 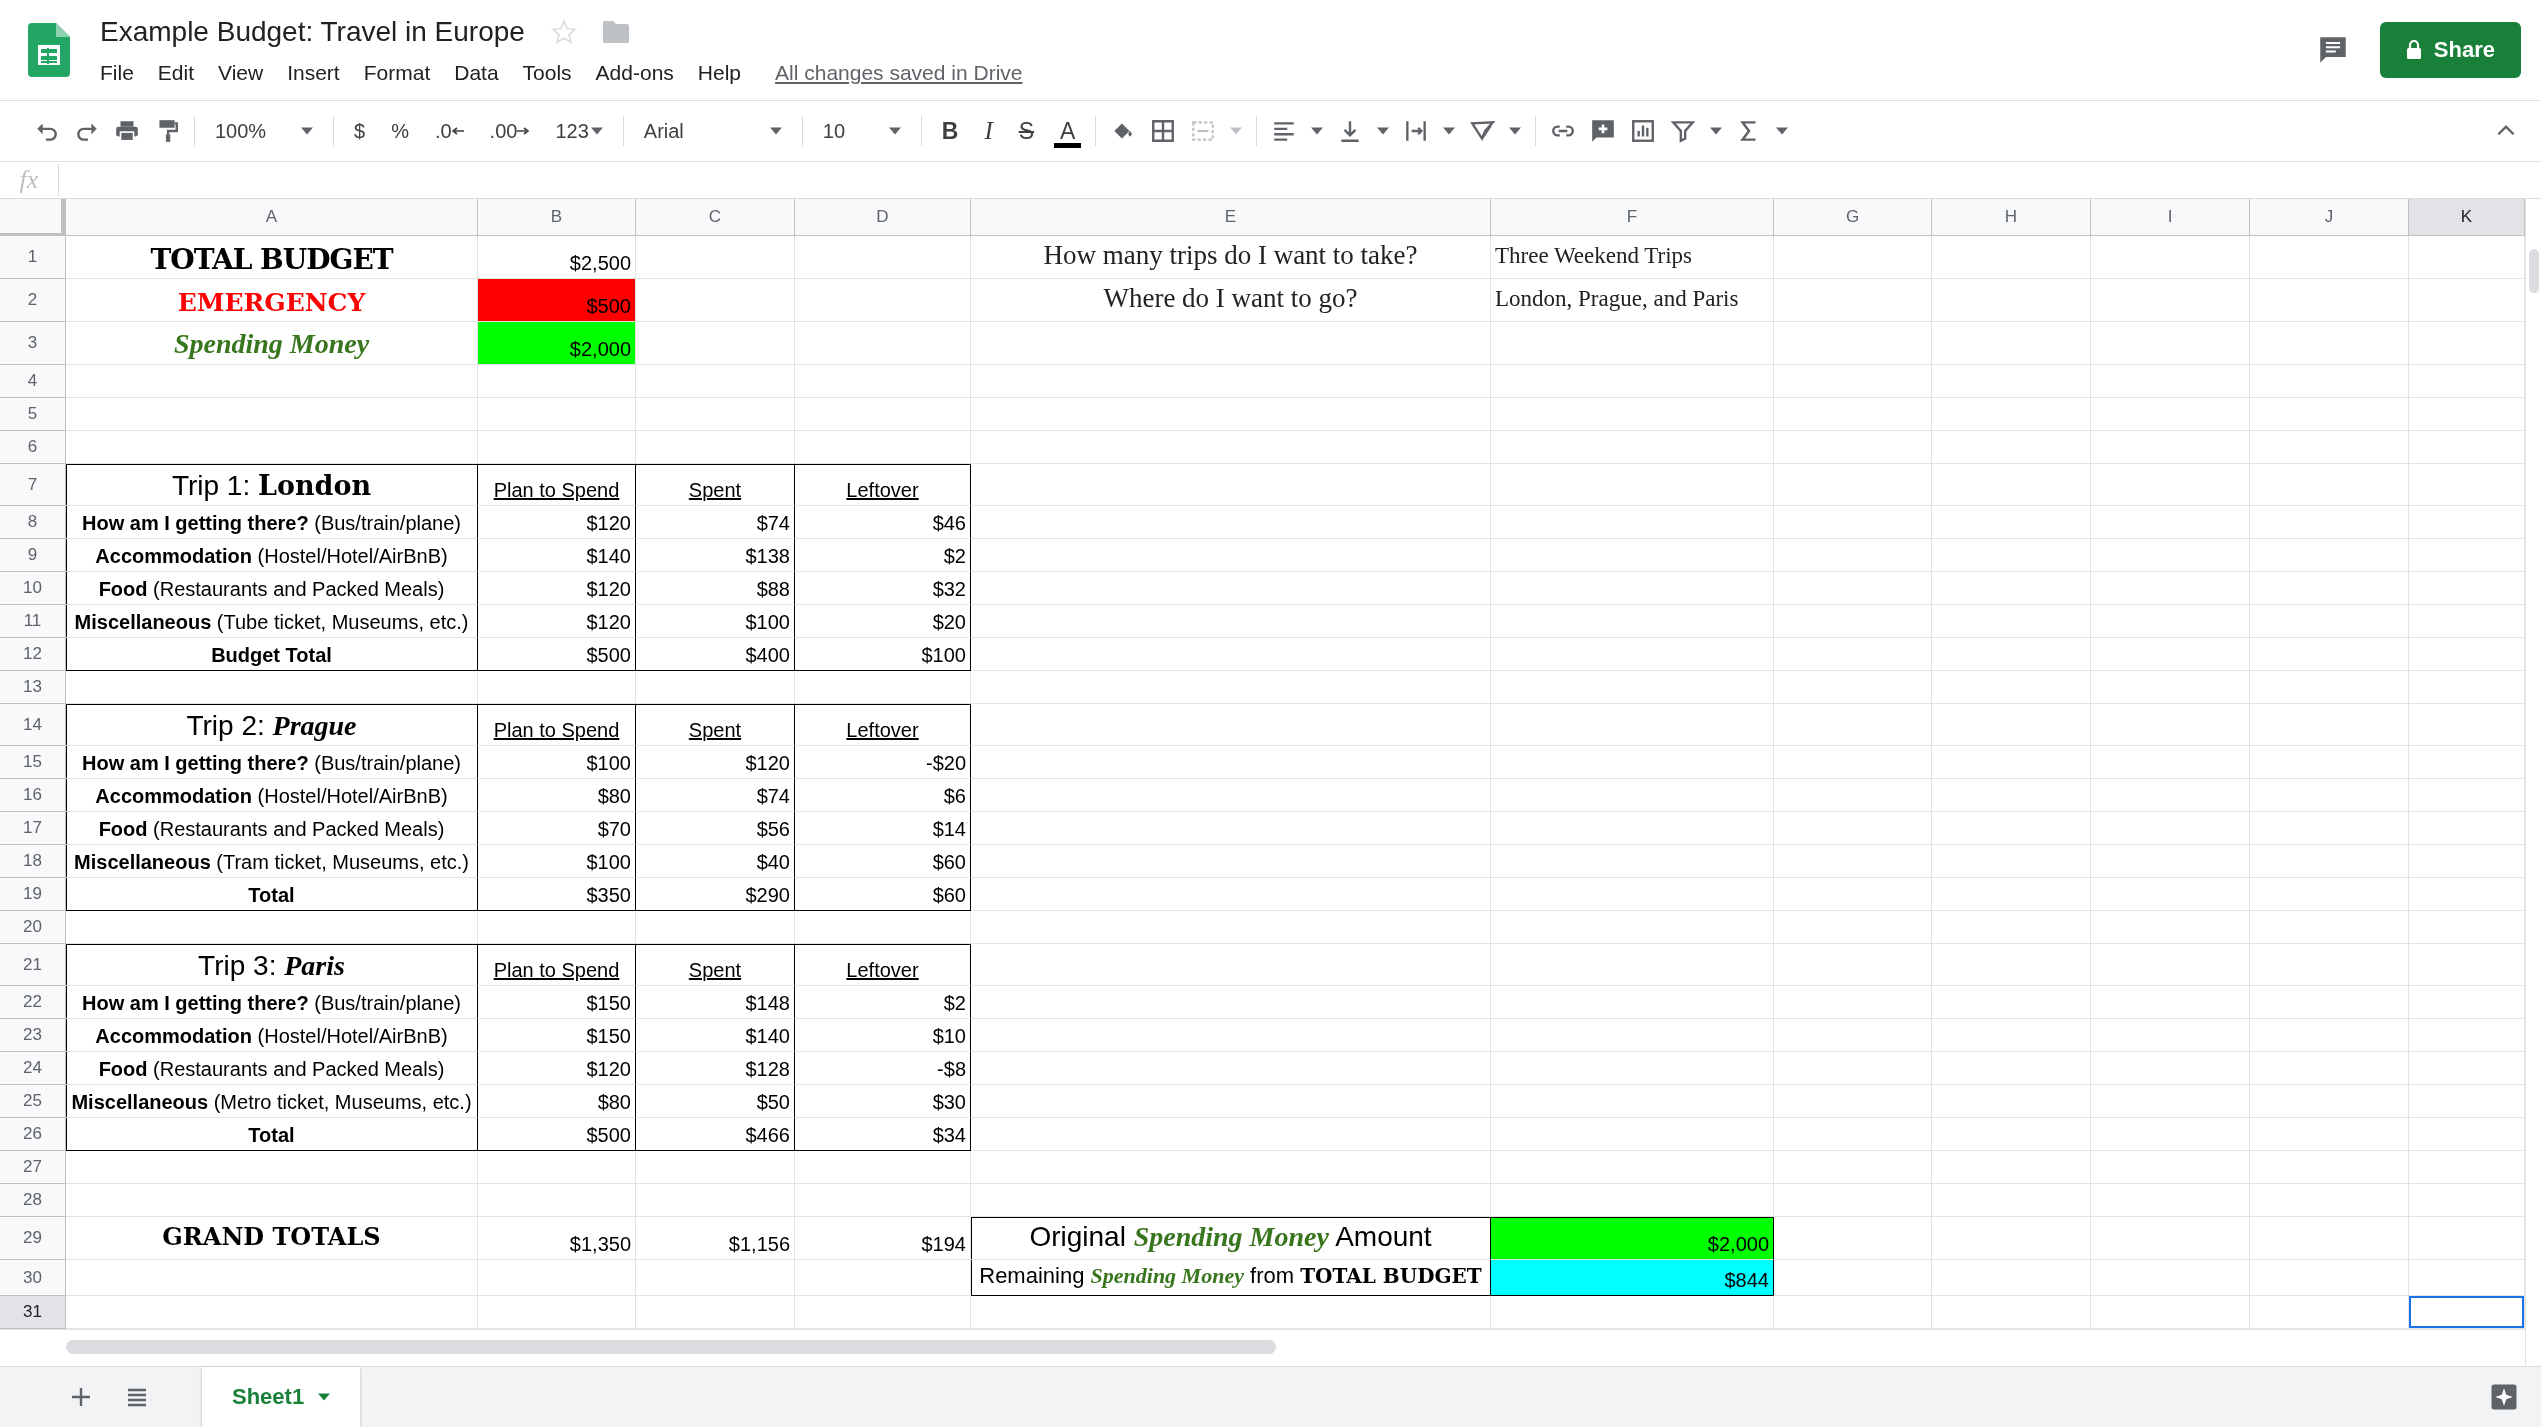 I want to click on row-header: 31, so click(x=33, y=1312).